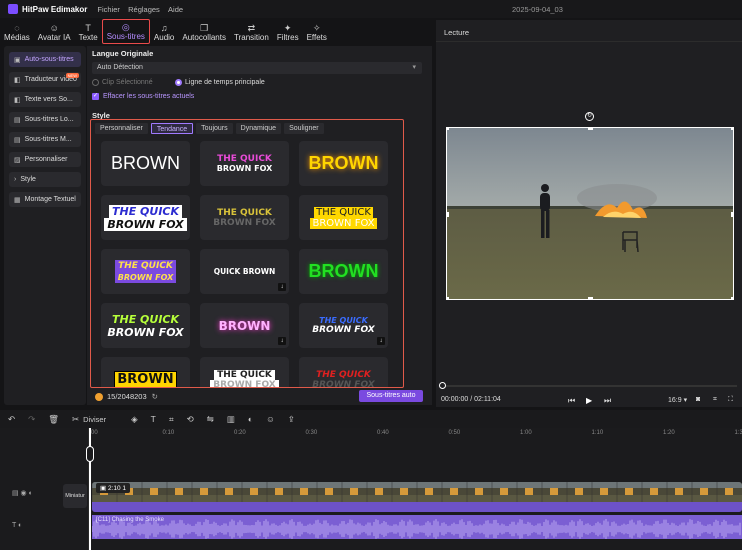 The height and width of the screenshot is (550, 742). I want to click on skip-back-icon: ⏮, so click(571, 401).